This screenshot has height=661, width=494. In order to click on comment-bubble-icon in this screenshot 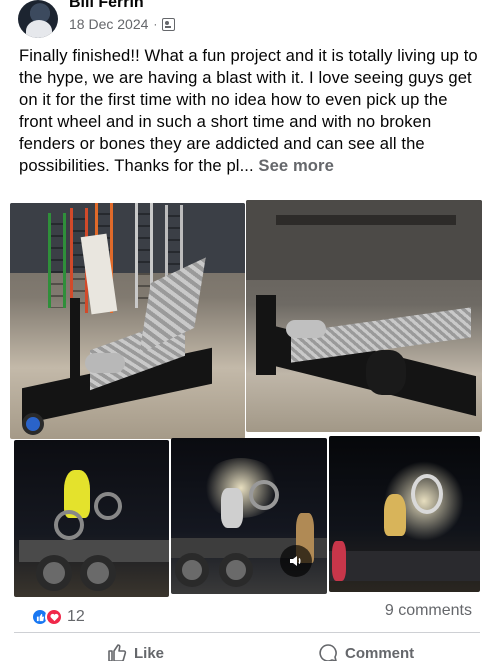, I will do `click(328, 652)`.